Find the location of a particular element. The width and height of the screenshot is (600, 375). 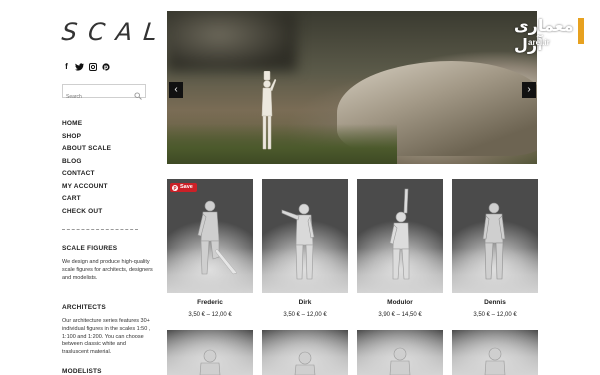

svg-text: p is located at coordinates (105, 67).